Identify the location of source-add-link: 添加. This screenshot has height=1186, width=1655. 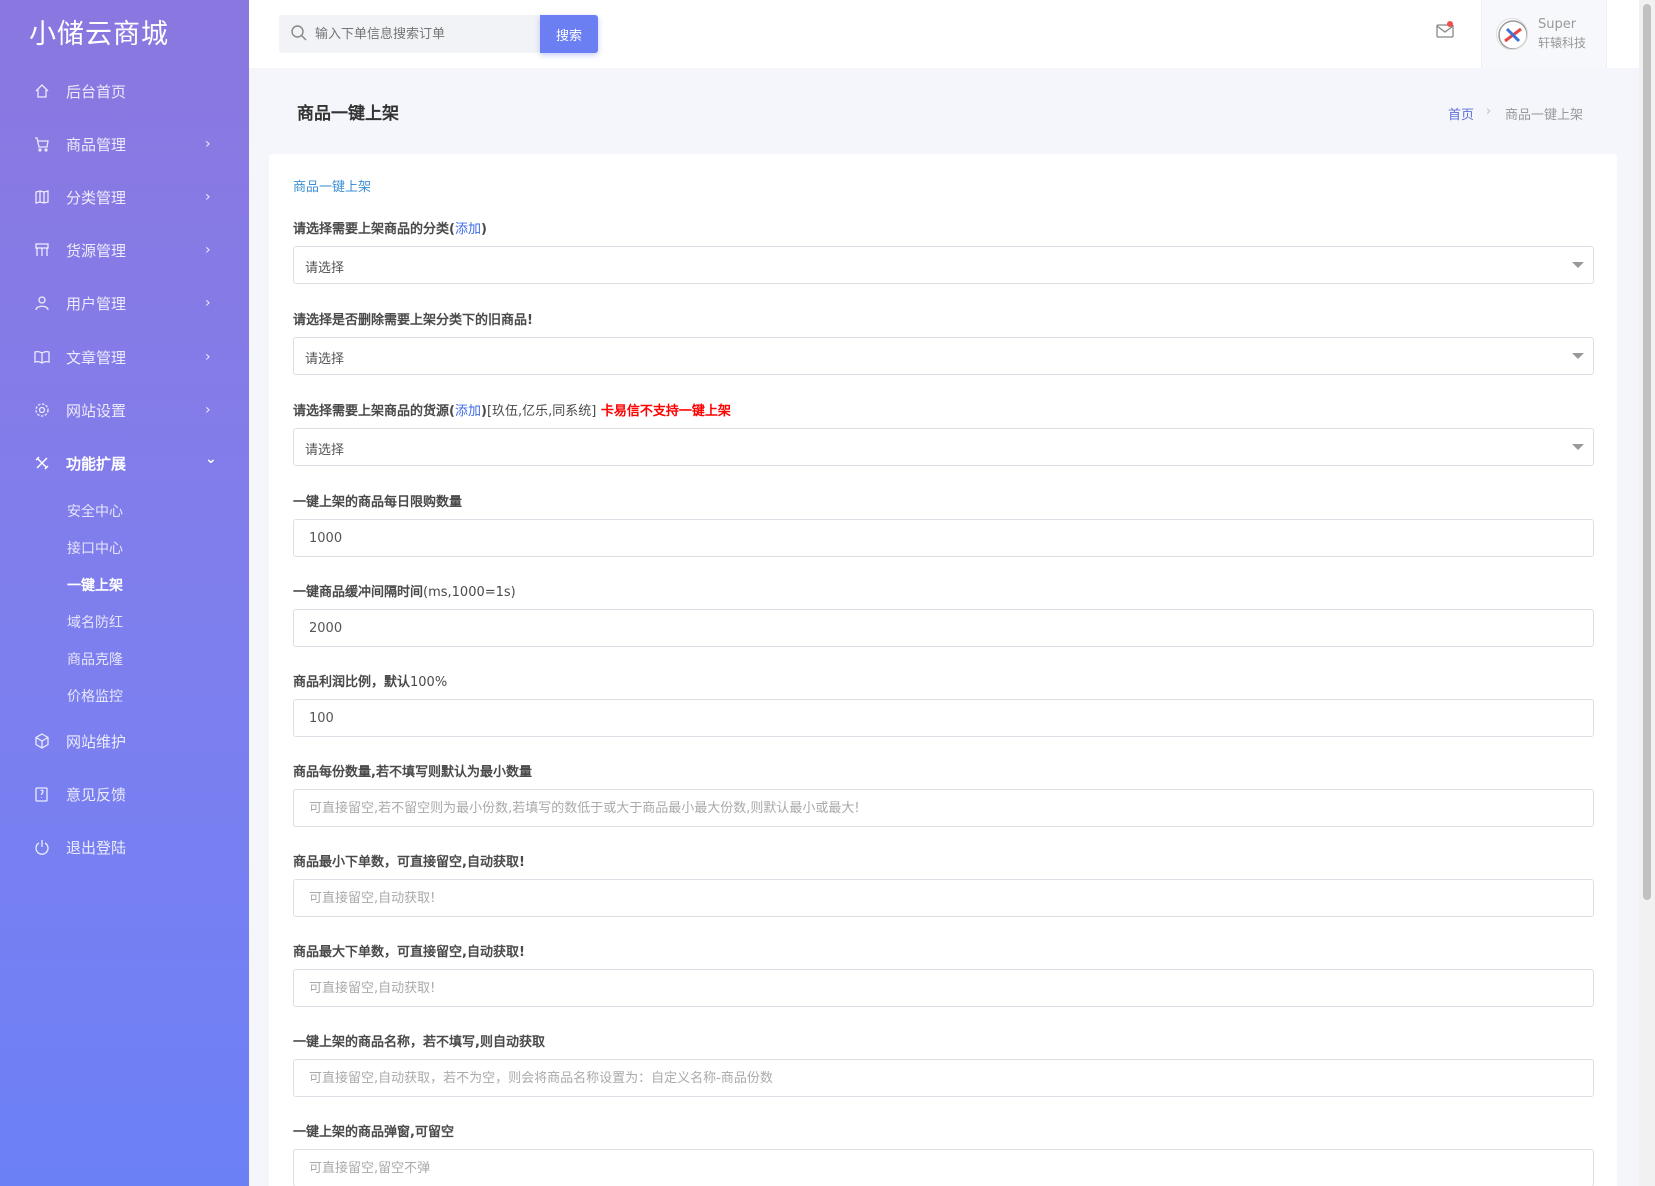
(468, 411).